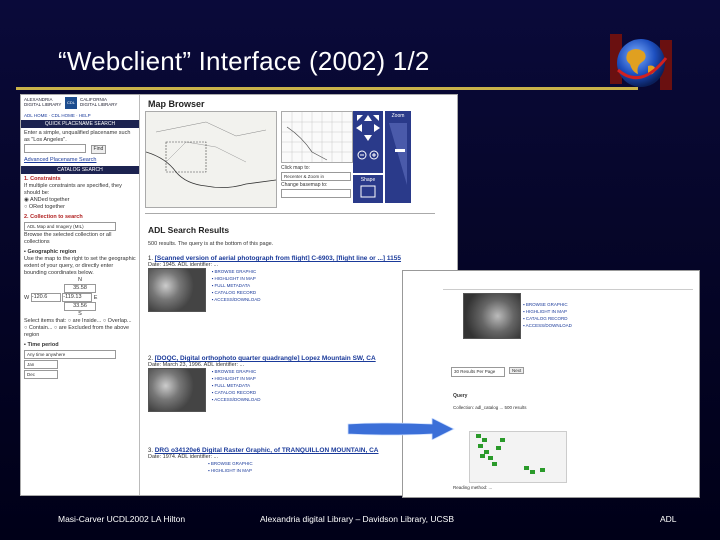 The width and height of the screenshot is (720, 540). What do you see at coordinates (80, 306) in the screenshot?
I see `south-coord-input: 33.56` at bounding box center [80, 306].